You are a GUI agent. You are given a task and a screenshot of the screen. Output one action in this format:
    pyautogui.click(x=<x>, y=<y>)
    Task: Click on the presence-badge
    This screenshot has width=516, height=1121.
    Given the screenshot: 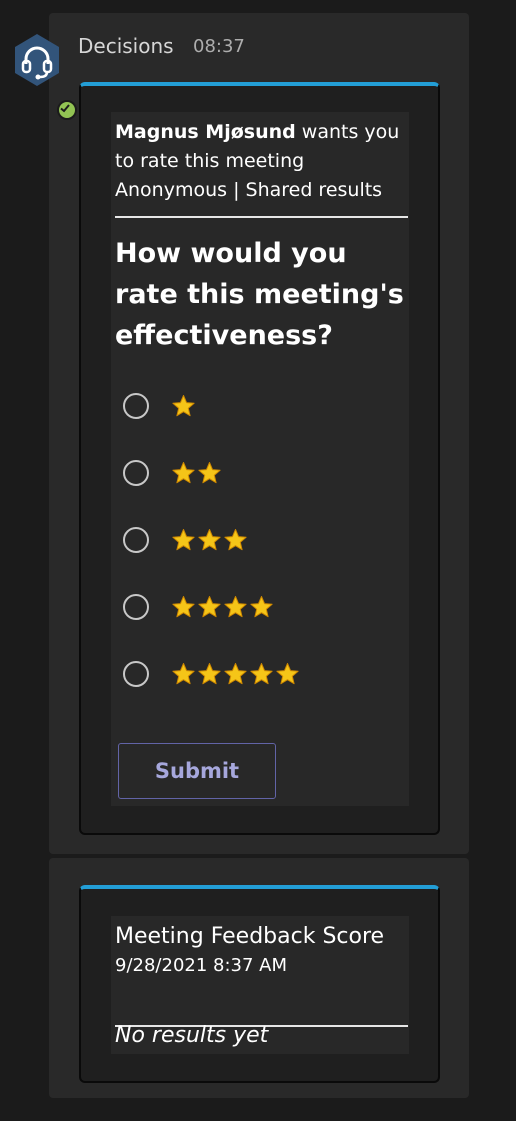 What is the action you would take?
    pyautogui.click(x=67, y=110)
    